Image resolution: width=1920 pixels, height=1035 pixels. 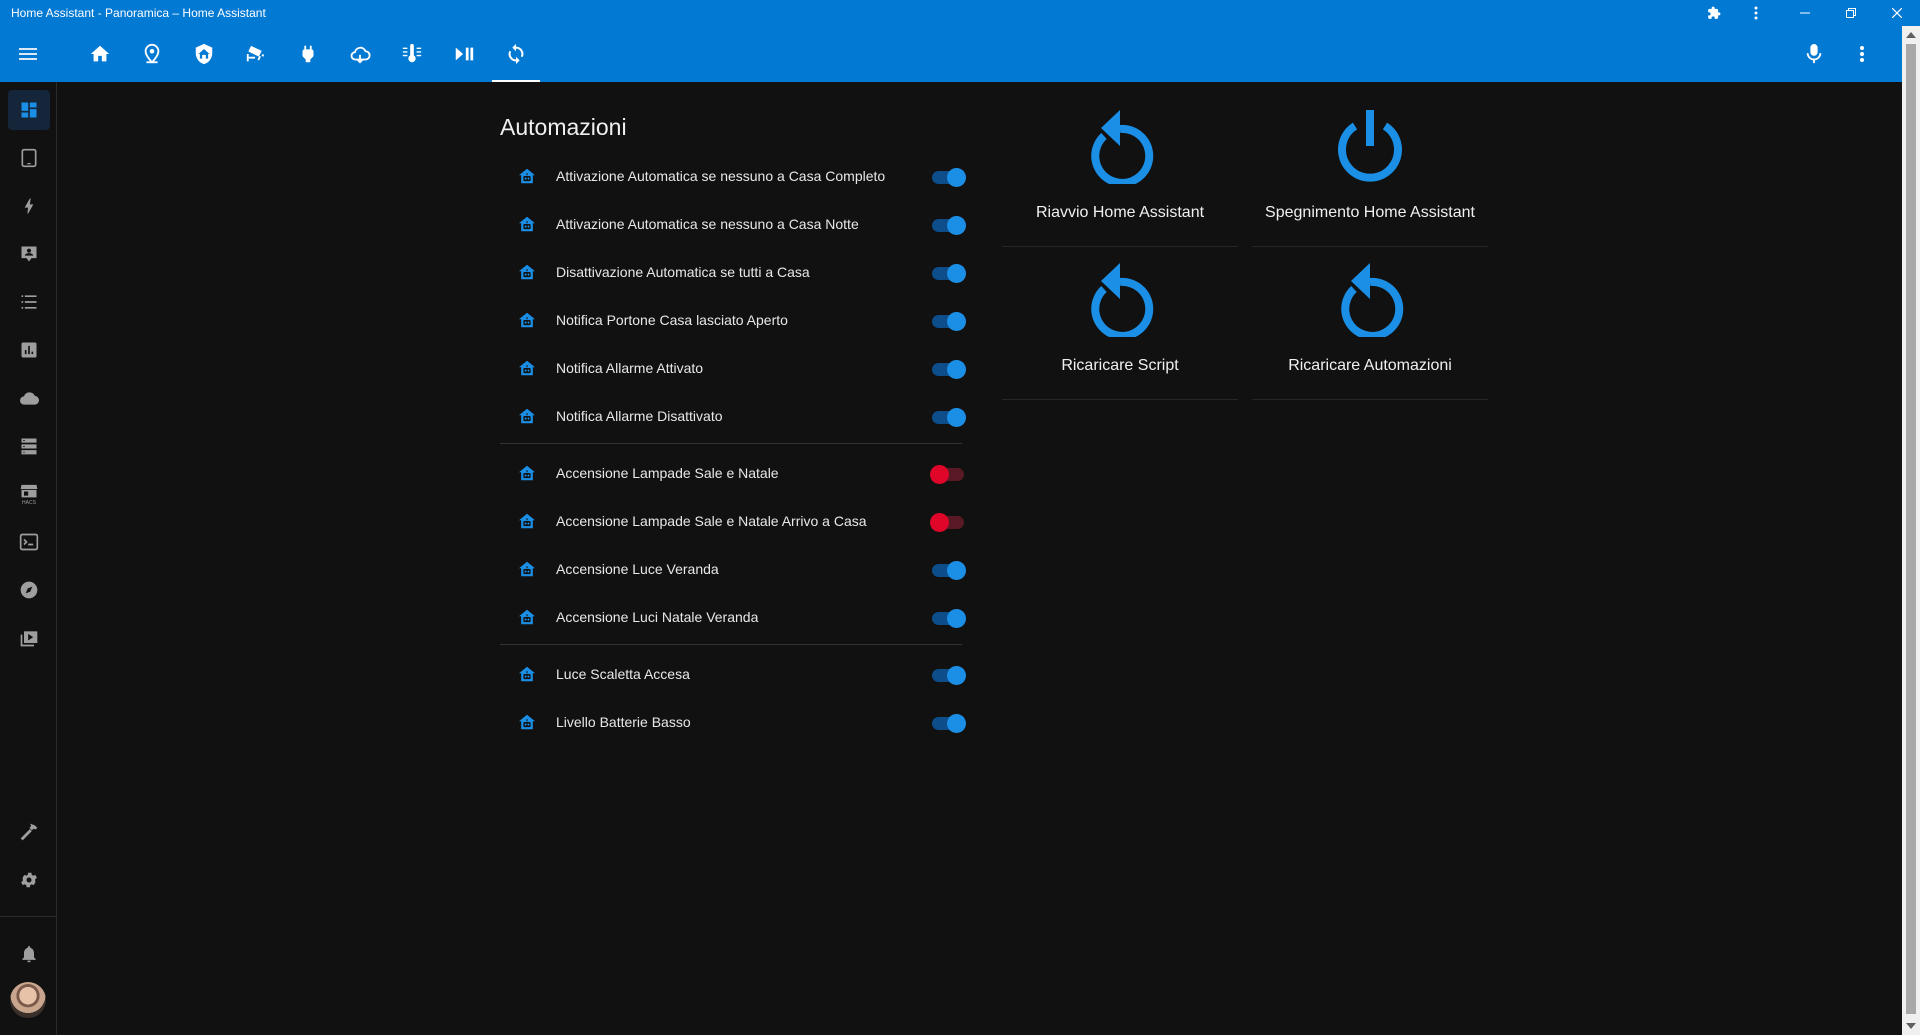 I want to click on shield-home-icon, so click(x=204, y=54).